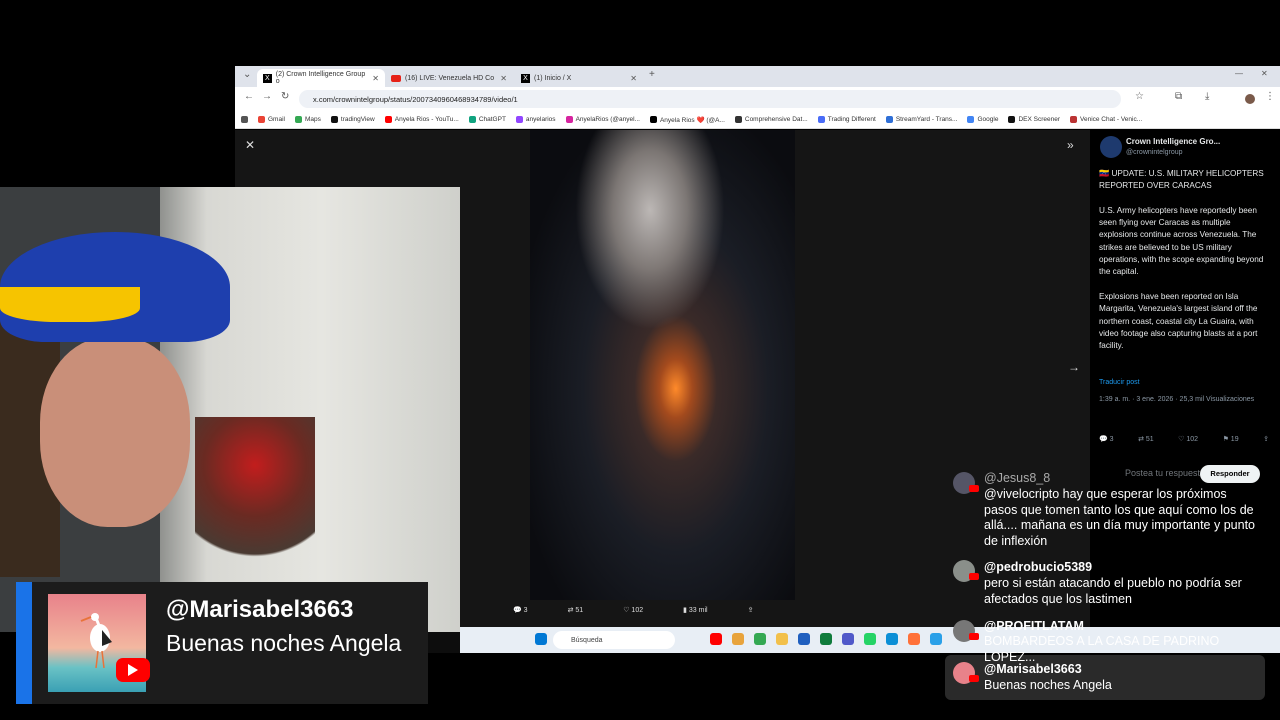 The width and height of the screenshot is (1280, 720). I want to click on taskbar-search-input: Búsqueda, so click(614, 640).